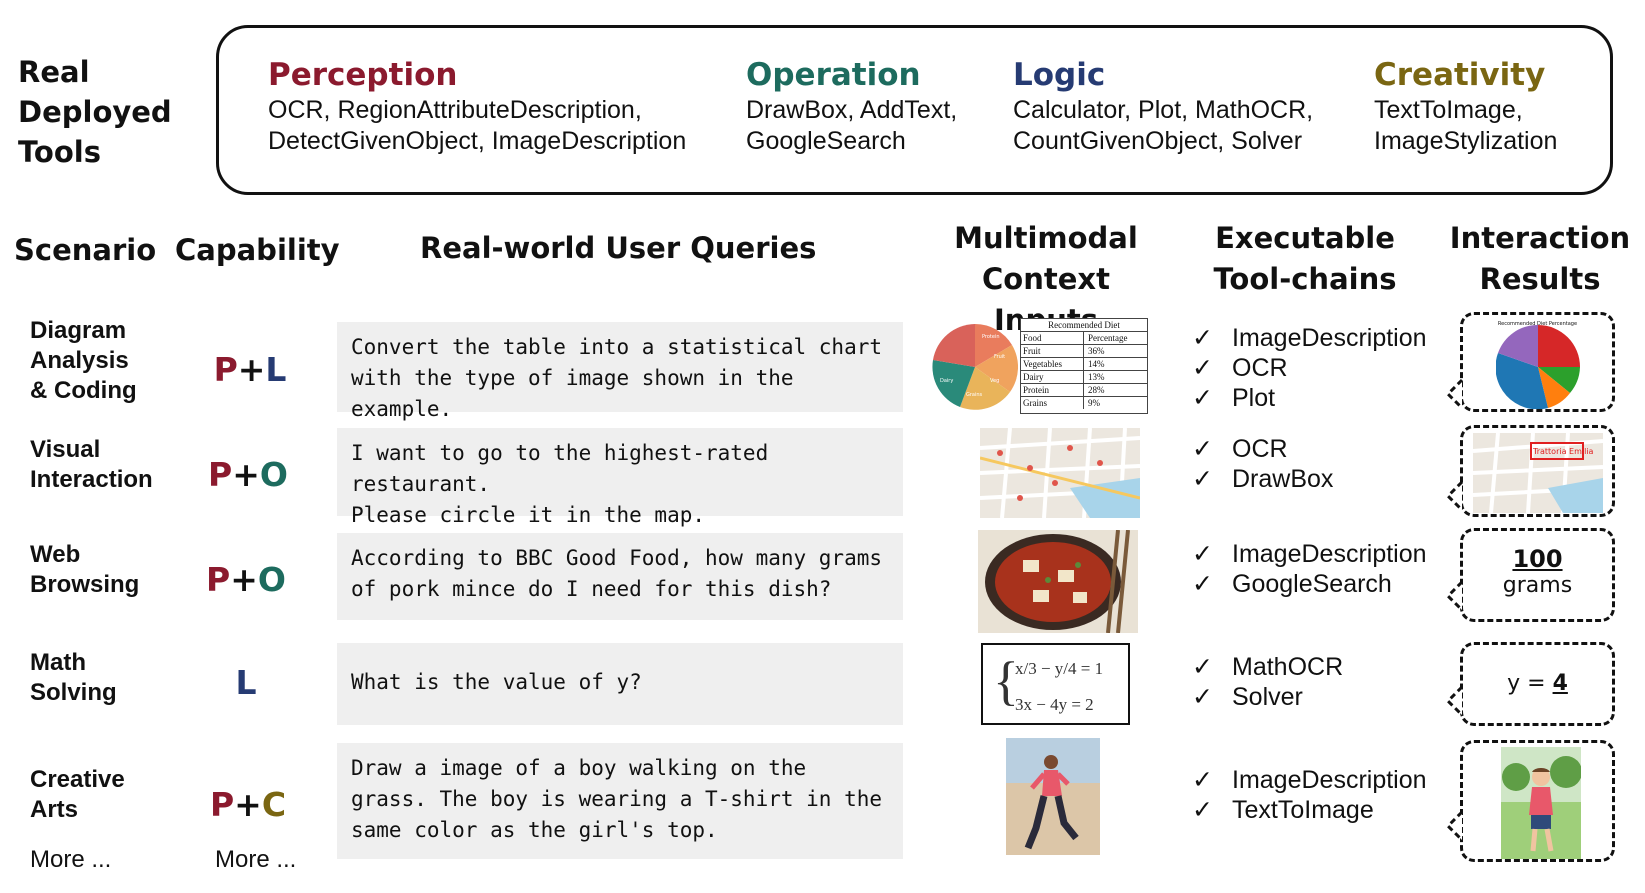  Describe the element at coordinates (1108, 338) in the screenshot. I see `table-cell: Percentage` at that location.